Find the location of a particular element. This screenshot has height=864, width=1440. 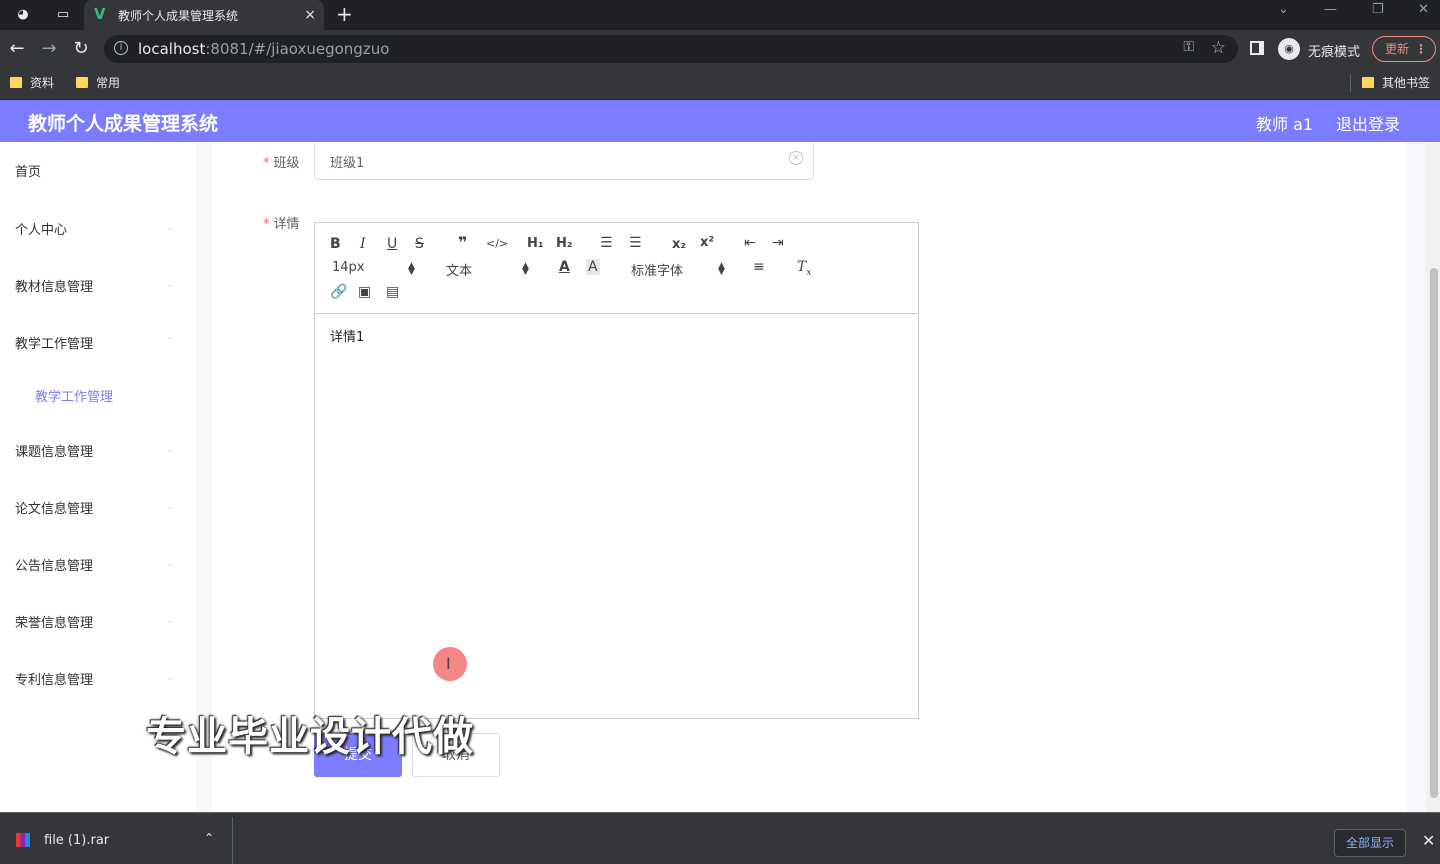

clear-icon: × is located at coordinates (796, 158).